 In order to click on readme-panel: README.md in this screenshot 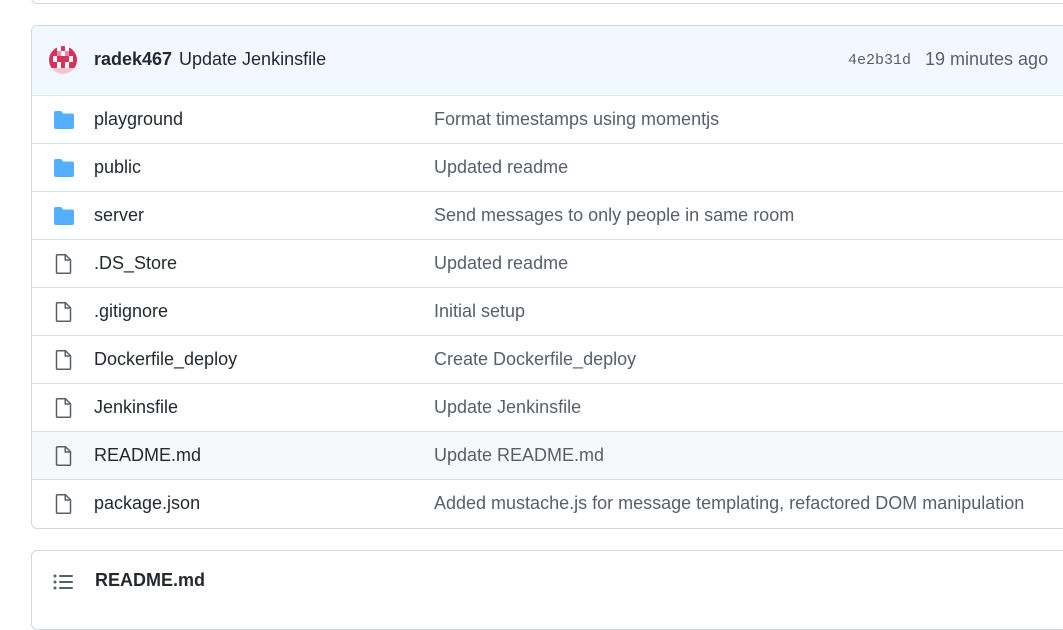, I will do `click(547, 590)`.